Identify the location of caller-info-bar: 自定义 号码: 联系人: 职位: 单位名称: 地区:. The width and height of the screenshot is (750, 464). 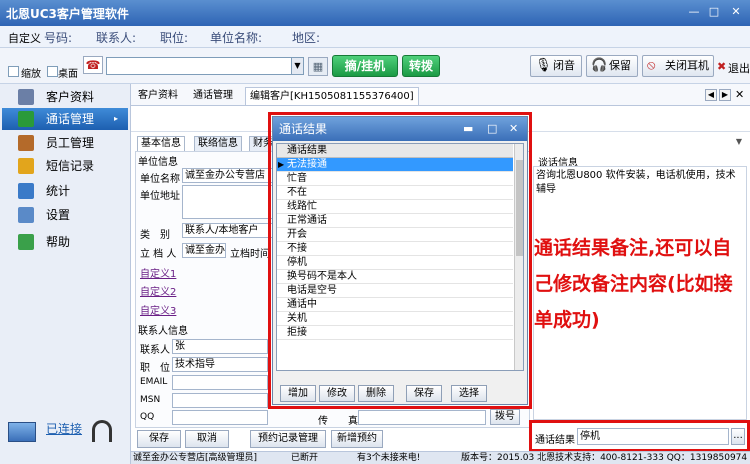
(375, 37).